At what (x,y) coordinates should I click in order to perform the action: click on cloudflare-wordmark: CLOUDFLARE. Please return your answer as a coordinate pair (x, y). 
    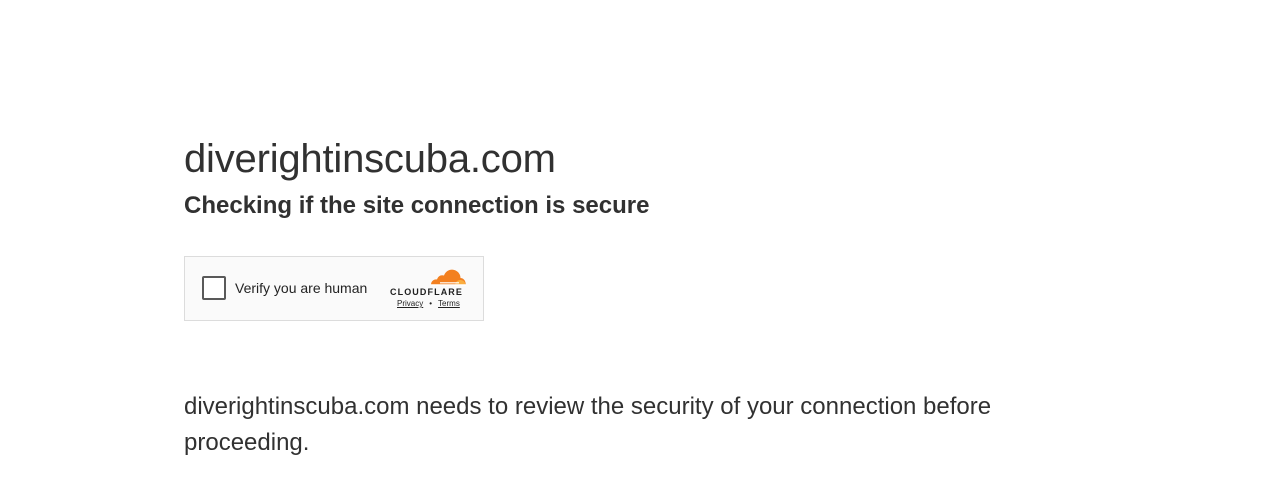
    Looking at the image, I should click on (426, 292).